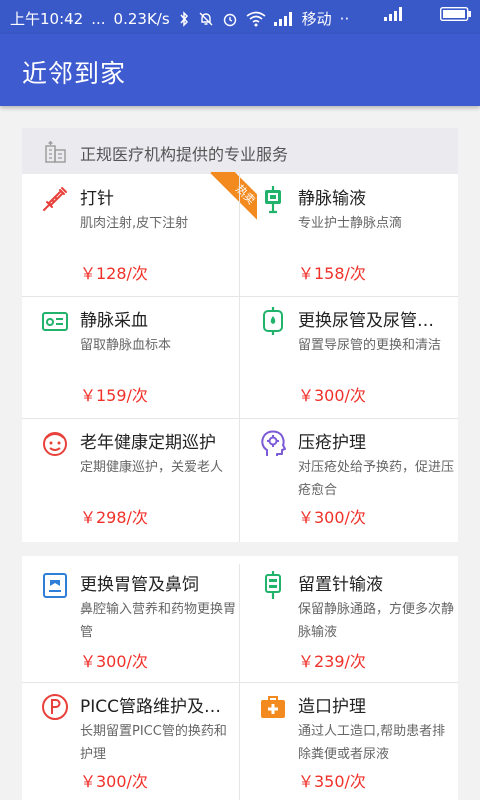 The height and width of the screenshot is (800, 480). Describe the element at coordinates (206, 19) in the screenshot. I see `mute-bell-icon` at that location.